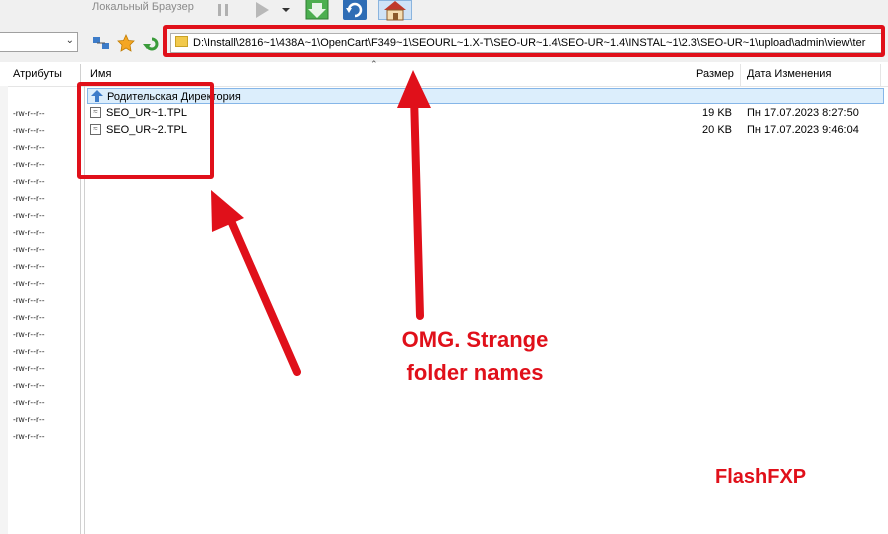  Describe the element at coordinates (39, 42) in the screenshot. I see `drive-select: ⌄` at that location.